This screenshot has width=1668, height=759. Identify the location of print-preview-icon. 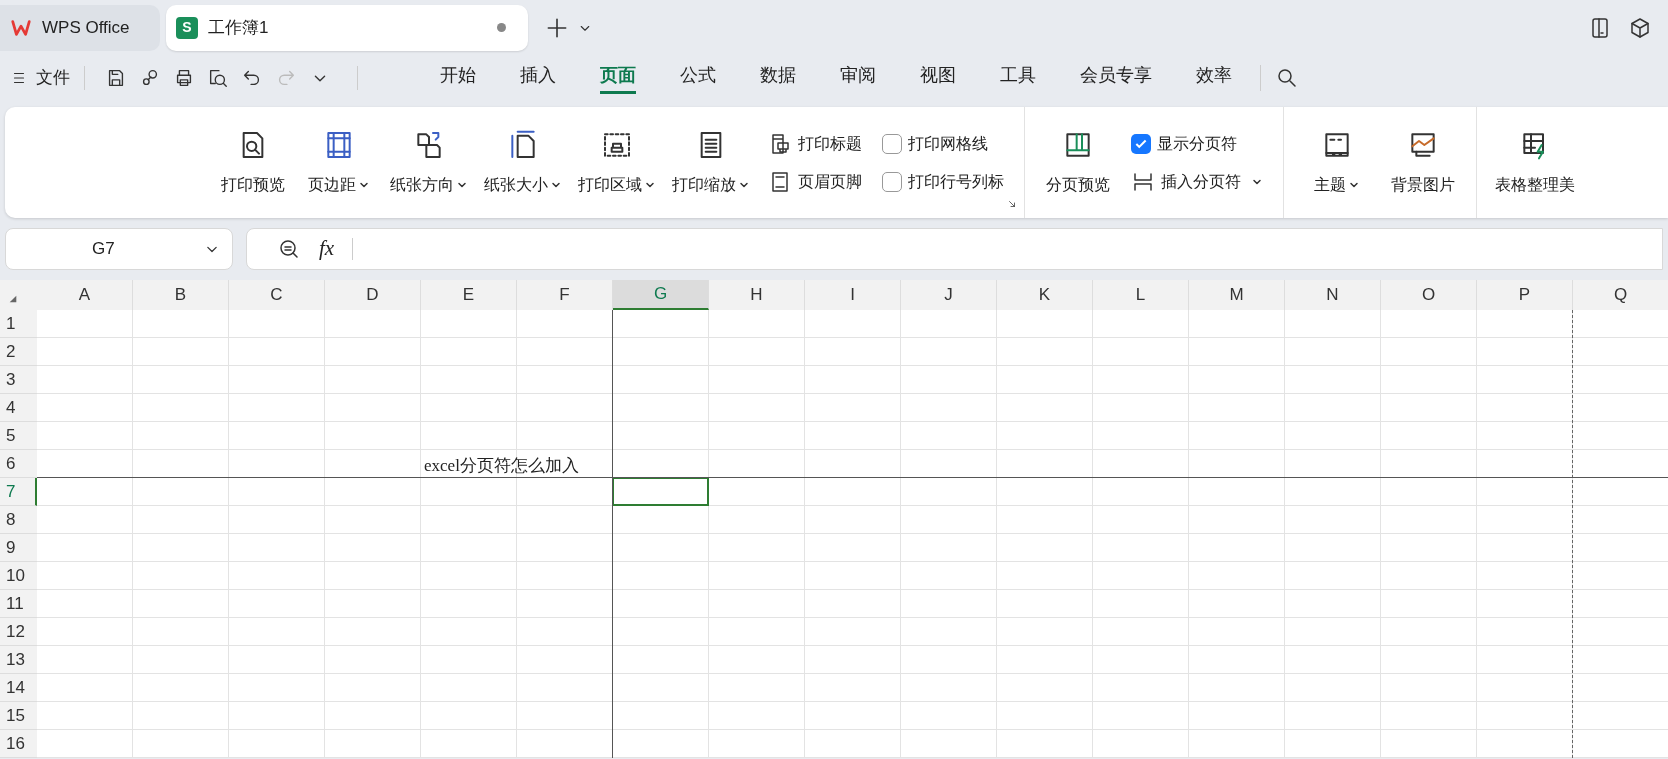
(218, 78).